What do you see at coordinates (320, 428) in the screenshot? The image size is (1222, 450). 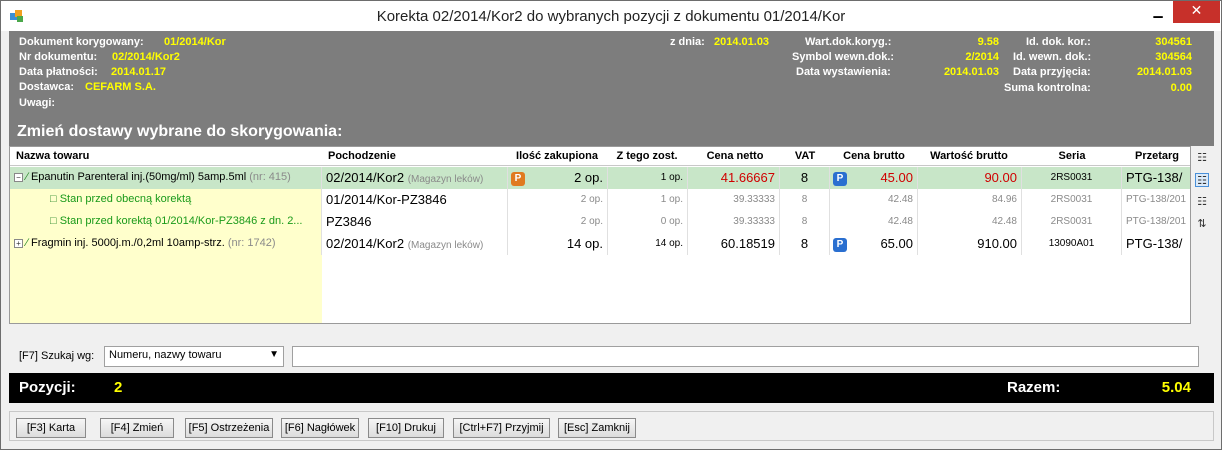 I see `naglowek-button: [F6] Nagłówek` at bounding box center [320, 428].